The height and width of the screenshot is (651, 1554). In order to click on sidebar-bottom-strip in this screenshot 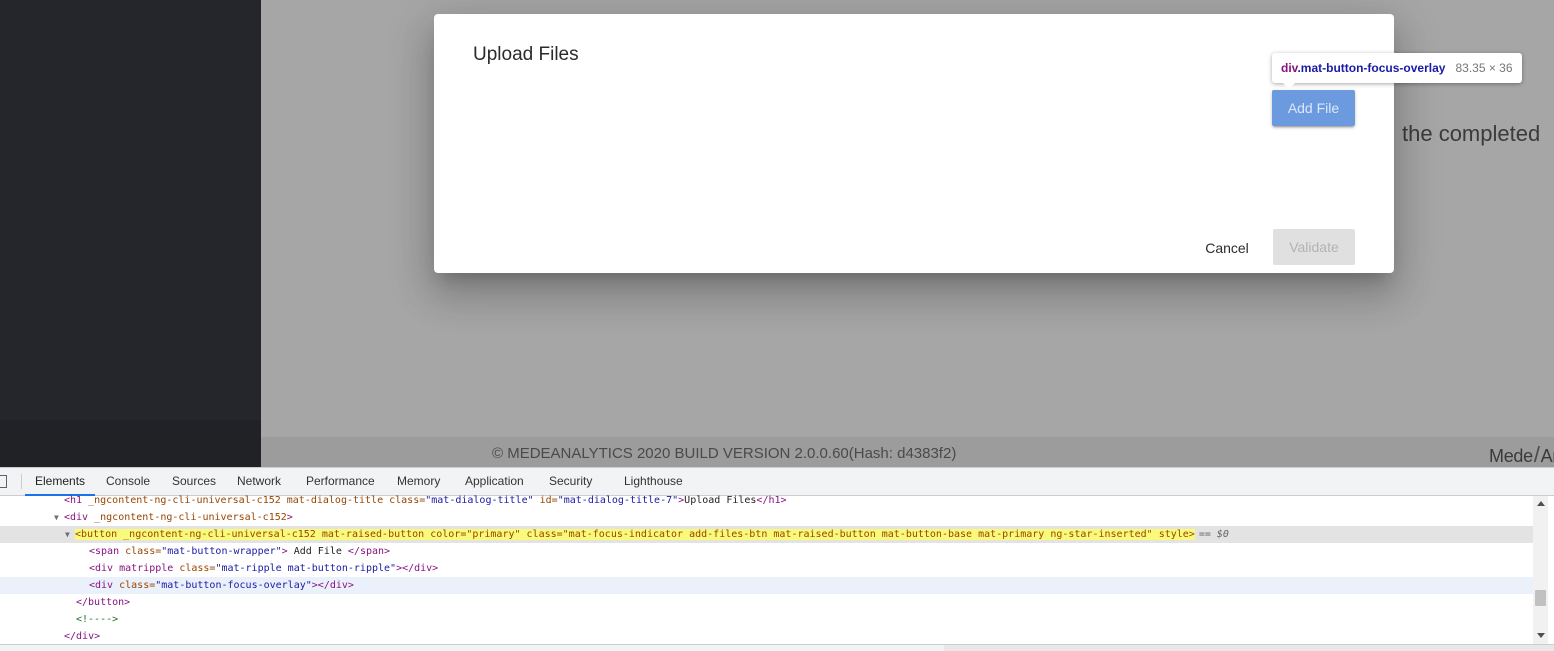, I will do `click(130, 443)`.